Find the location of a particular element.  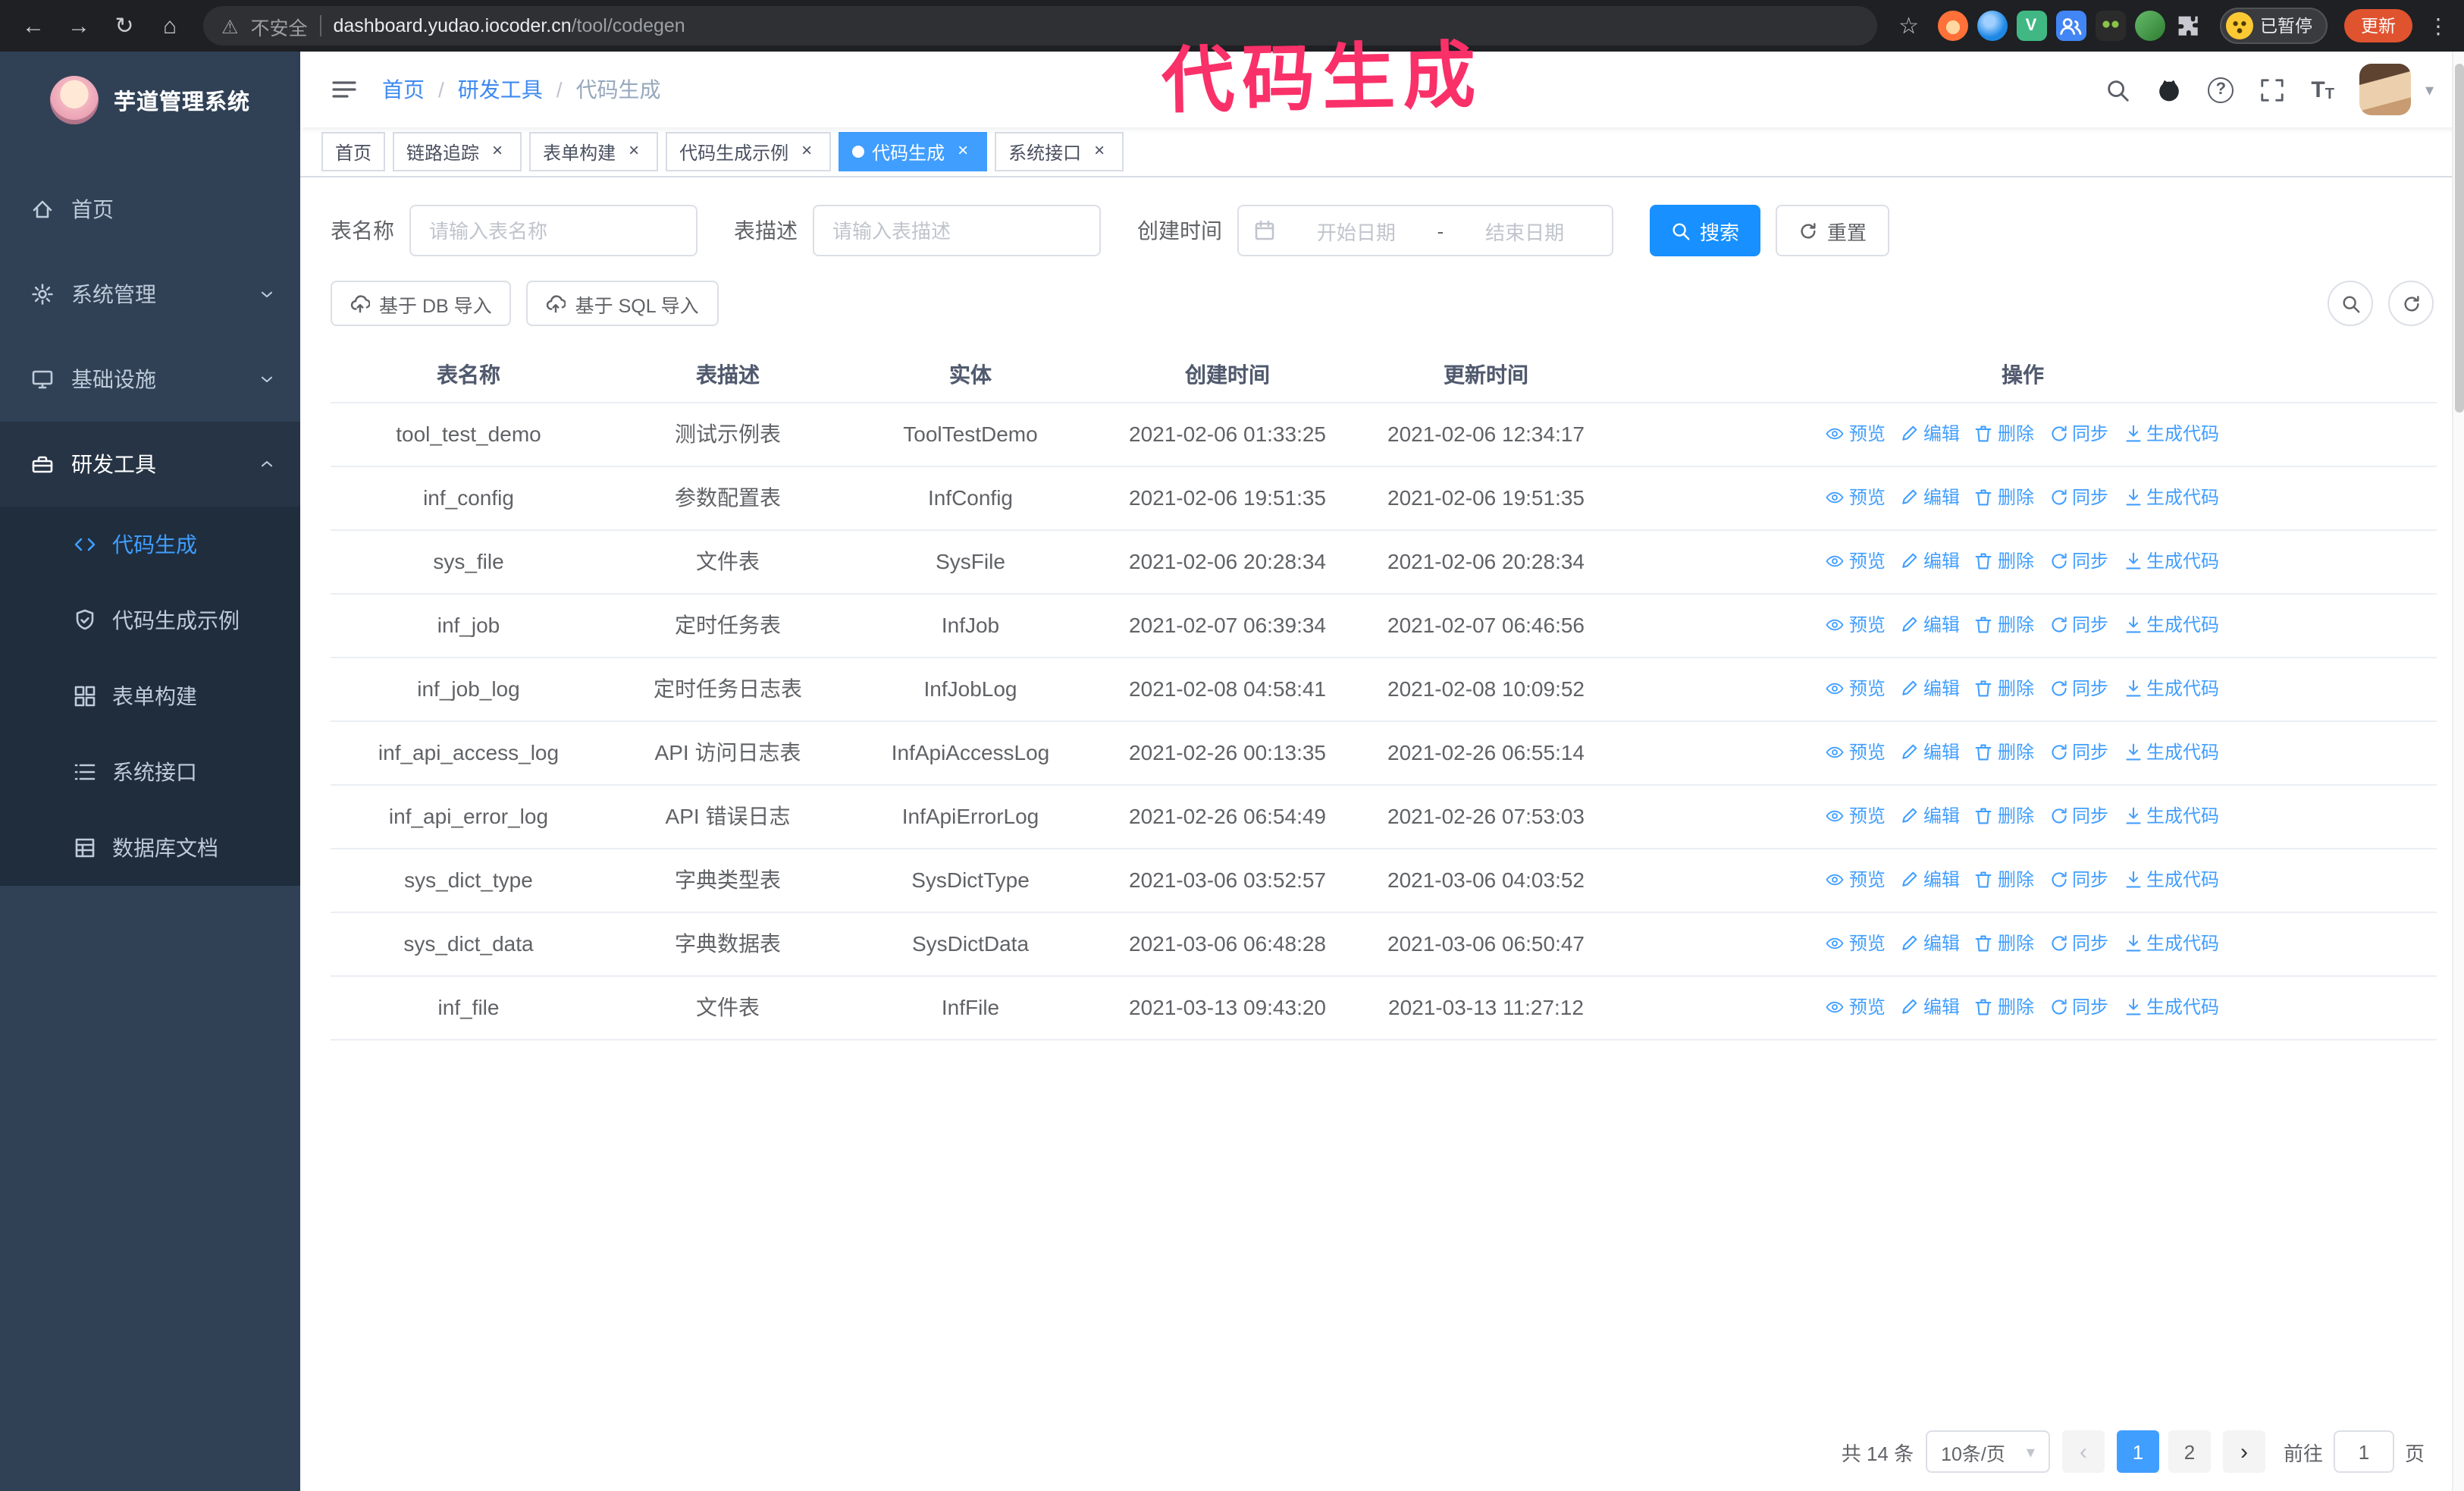

search-icon is located at coordinates (2117, 89).